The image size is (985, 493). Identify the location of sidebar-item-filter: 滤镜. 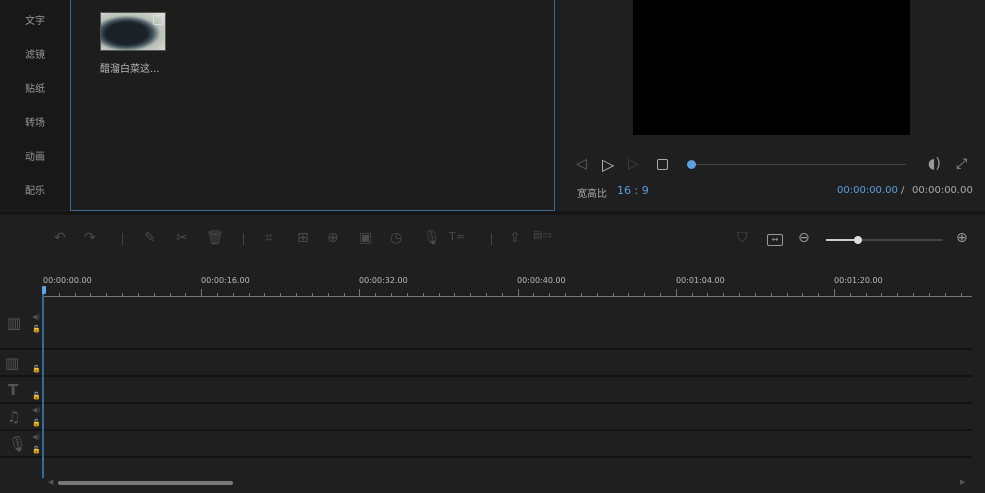
(35, 53).